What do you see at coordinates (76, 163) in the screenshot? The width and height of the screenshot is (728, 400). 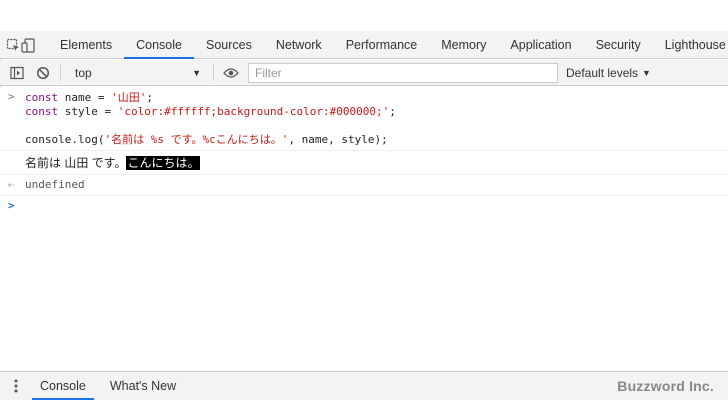 I see `output-plain-text: 名前は 山田 です。` at bounding box center [76, 163].